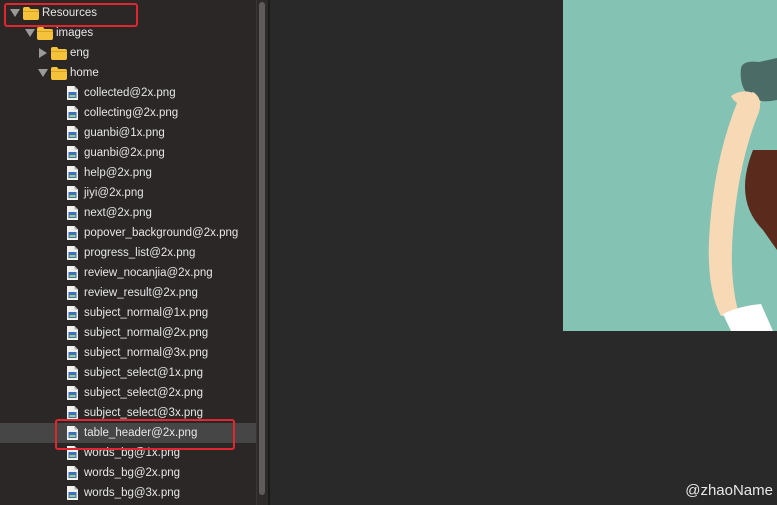  Describe the element at coordinates (43, 53) in the screenshot. I see `disclosure-closed-icon` at that location.